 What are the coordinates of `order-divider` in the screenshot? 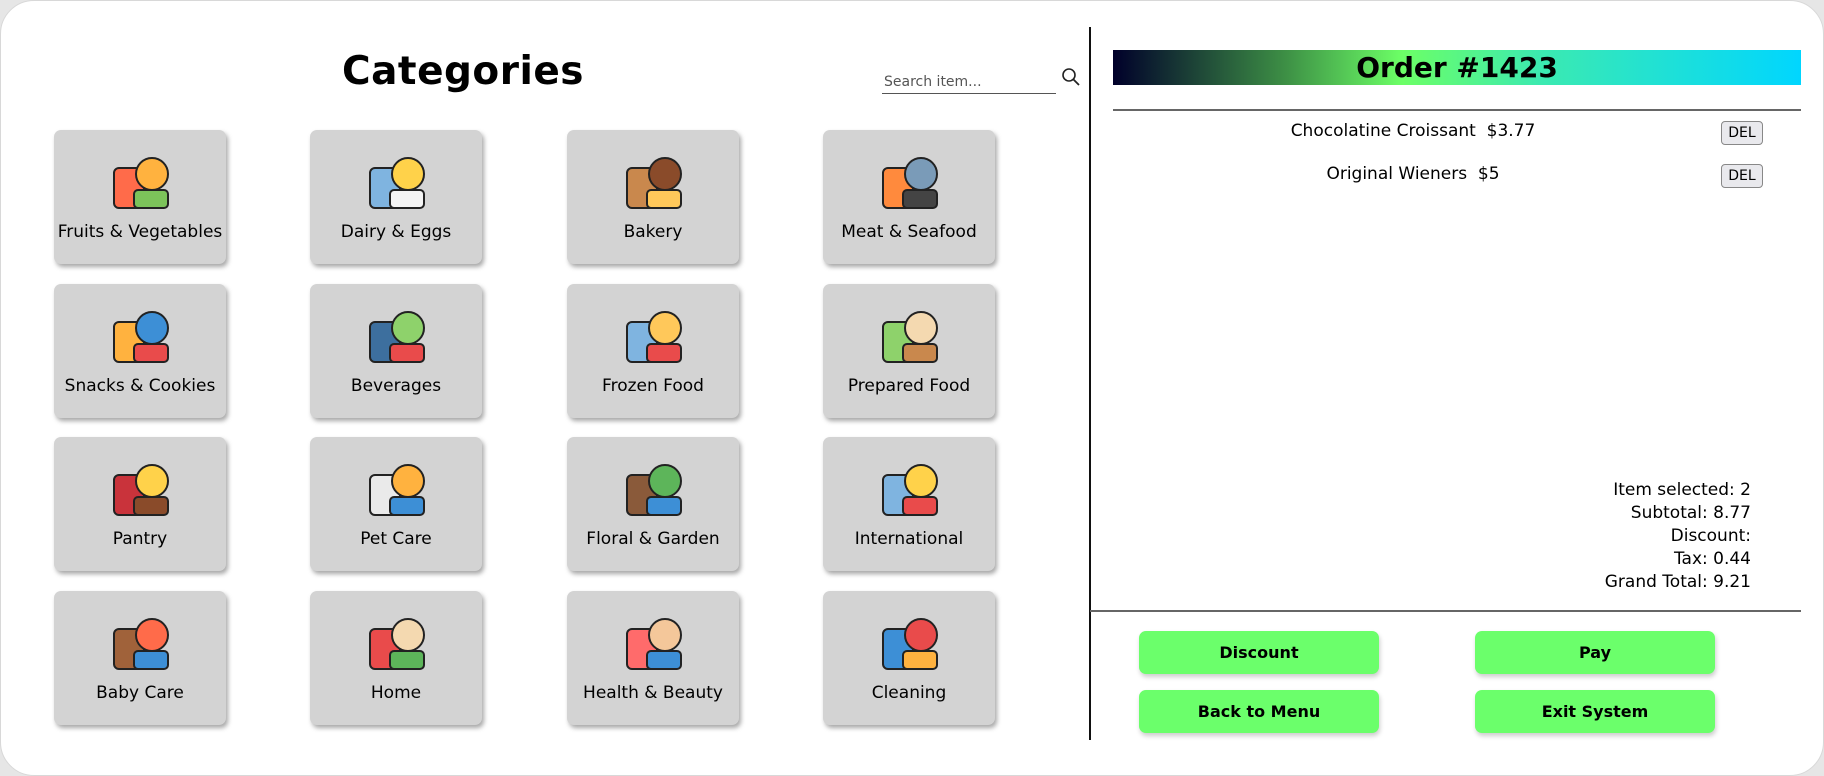 It's located at (1457, 110).